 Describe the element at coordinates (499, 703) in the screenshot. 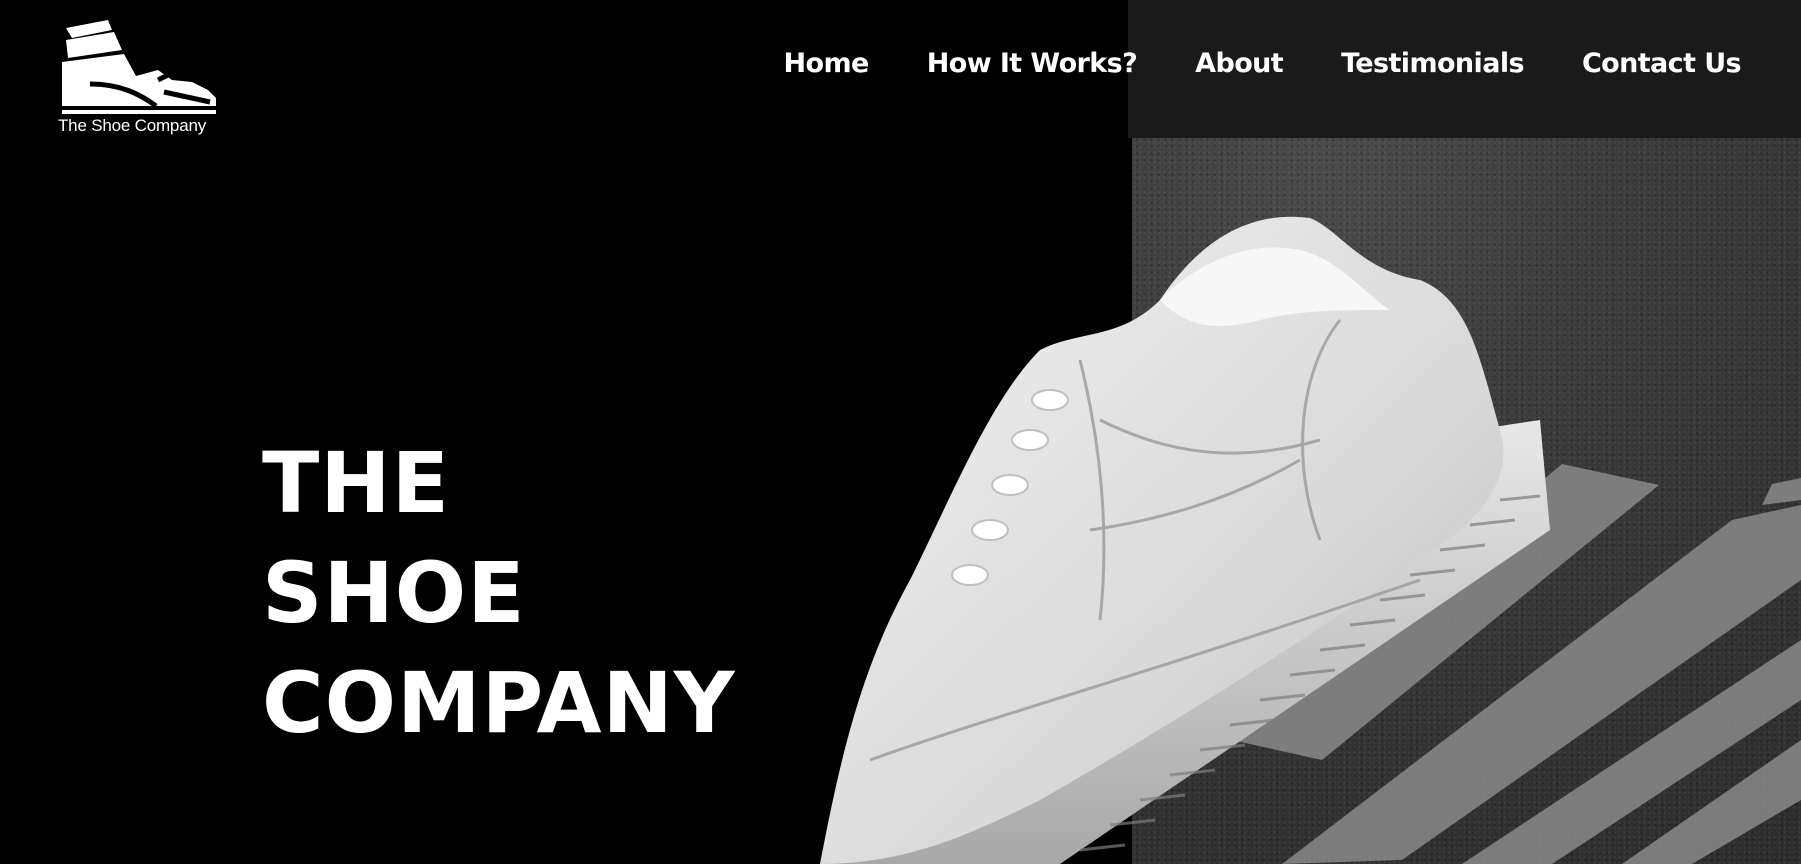

I see `hero-title-line: COMPANY` at that location.